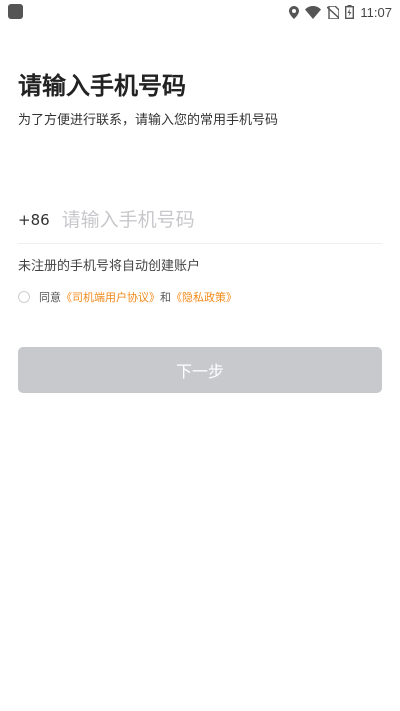 The image size is (400, 711). Describe the element at coordinates (200, 370) in the screenshot. I see `next-step-button: 下一步` at that location.